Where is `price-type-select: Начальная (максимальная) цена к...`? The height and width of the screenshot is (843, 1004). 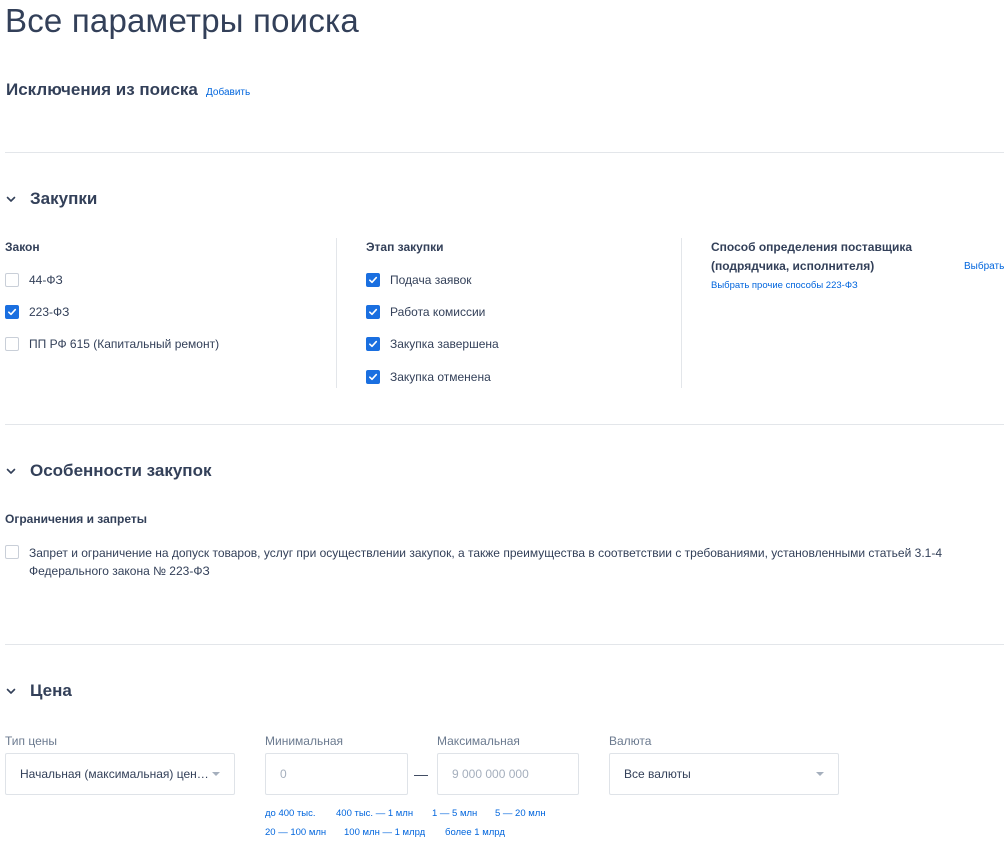
price-type-select: Начальная (максимальная) цена к... is located at coordinates (120, 774).